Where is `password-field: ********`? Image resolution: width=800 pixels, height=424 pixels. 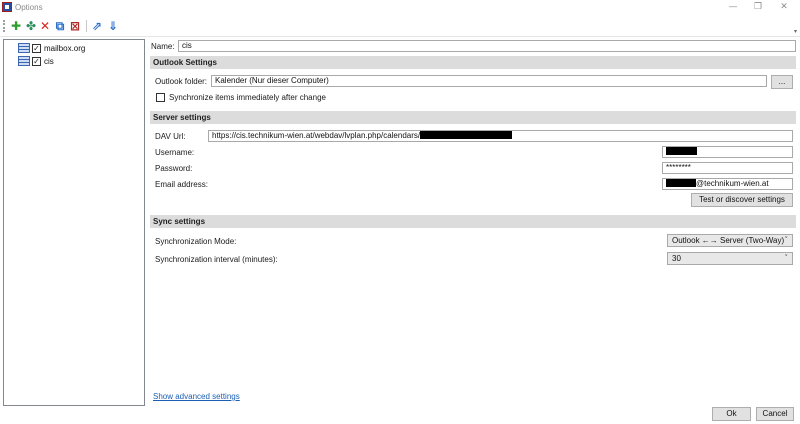
password-field: ******** is located at coordinates (727, 168).